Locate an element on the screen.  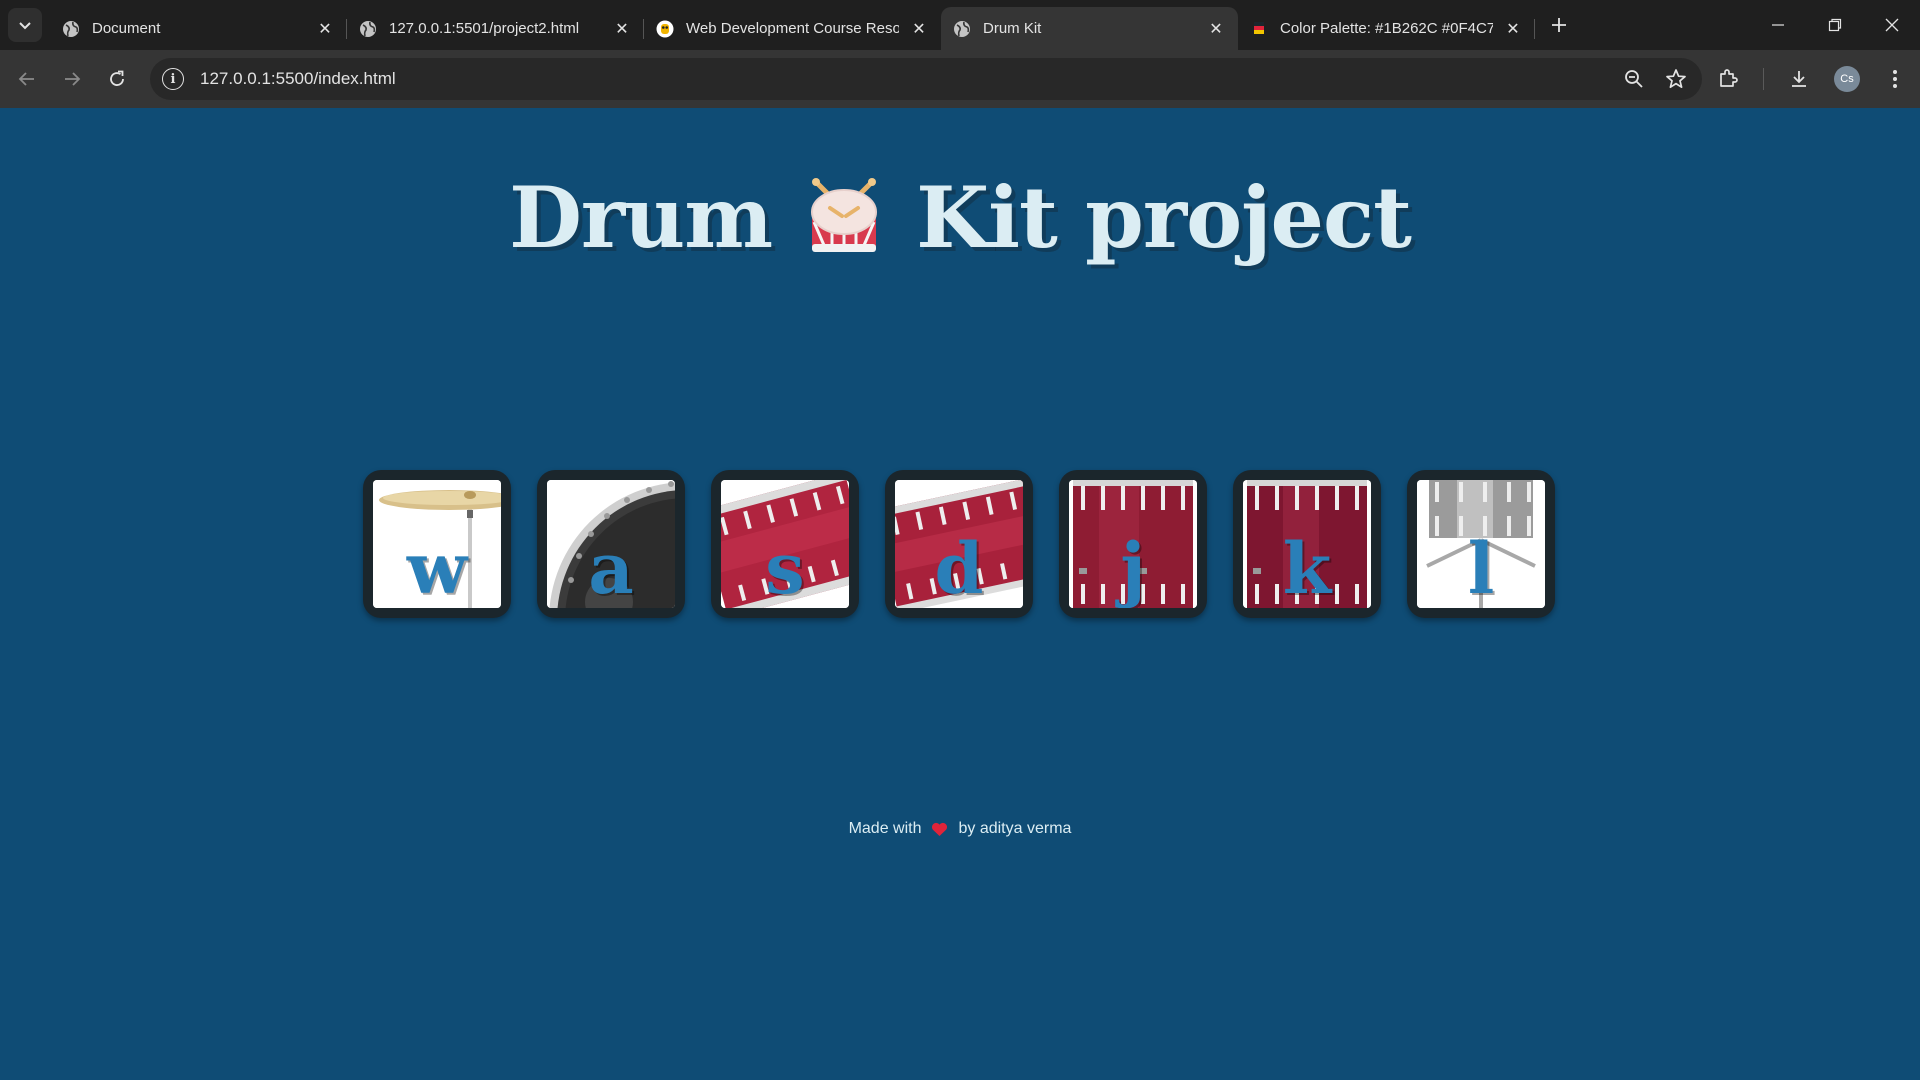
reload-icon is located at coordinates (117, 78).